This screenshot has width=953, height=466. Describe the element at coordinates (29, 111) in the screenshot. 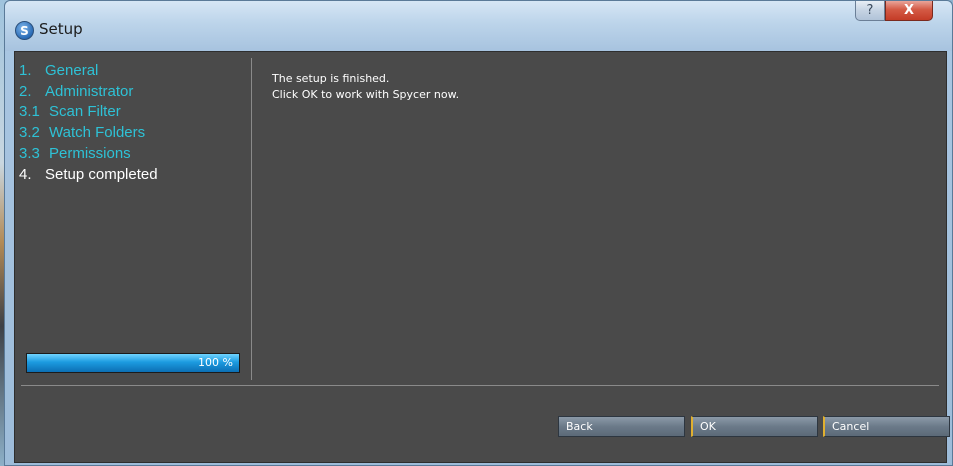

I see `step-number: 3.1` at that location.